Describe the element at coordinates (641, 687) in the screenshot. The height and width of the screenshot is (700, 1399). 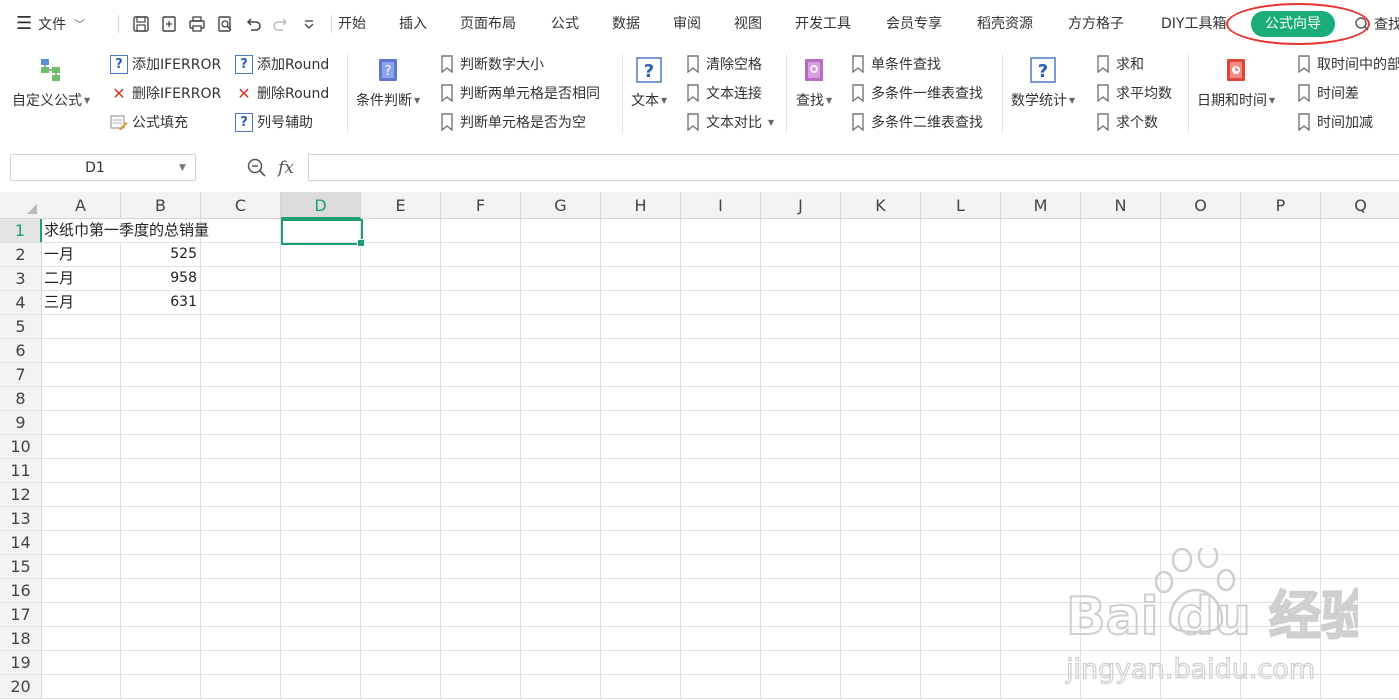
I see `cell-h20` at that location.